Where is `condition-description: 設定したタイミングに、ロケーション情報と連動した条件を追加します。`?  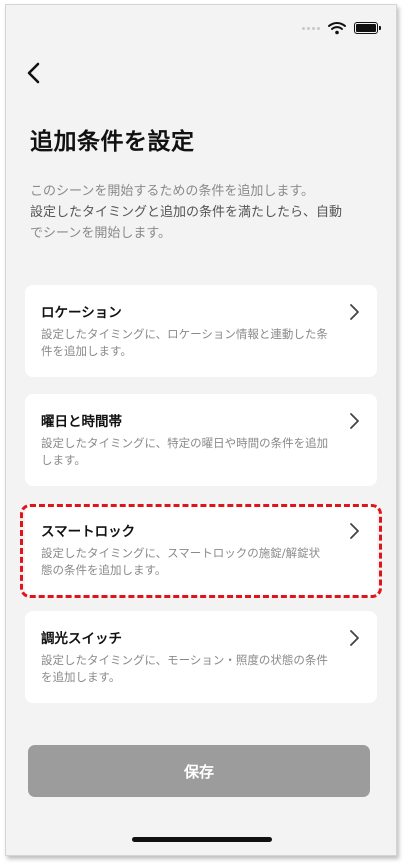 condition-description: 設定したタイミングに、ロケーション情報と連動した条件を追加します。 is located at coordinates (184, 342).